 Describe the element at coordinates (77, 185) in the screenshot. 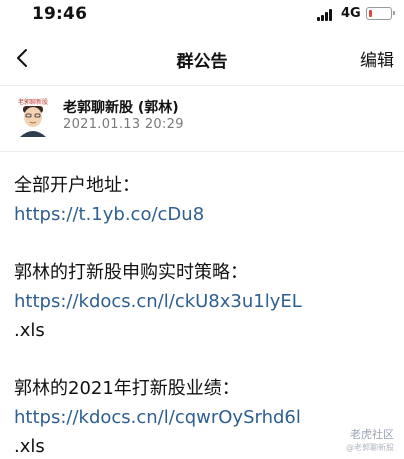

I see `section-title: 全部开户地址：` at that location.